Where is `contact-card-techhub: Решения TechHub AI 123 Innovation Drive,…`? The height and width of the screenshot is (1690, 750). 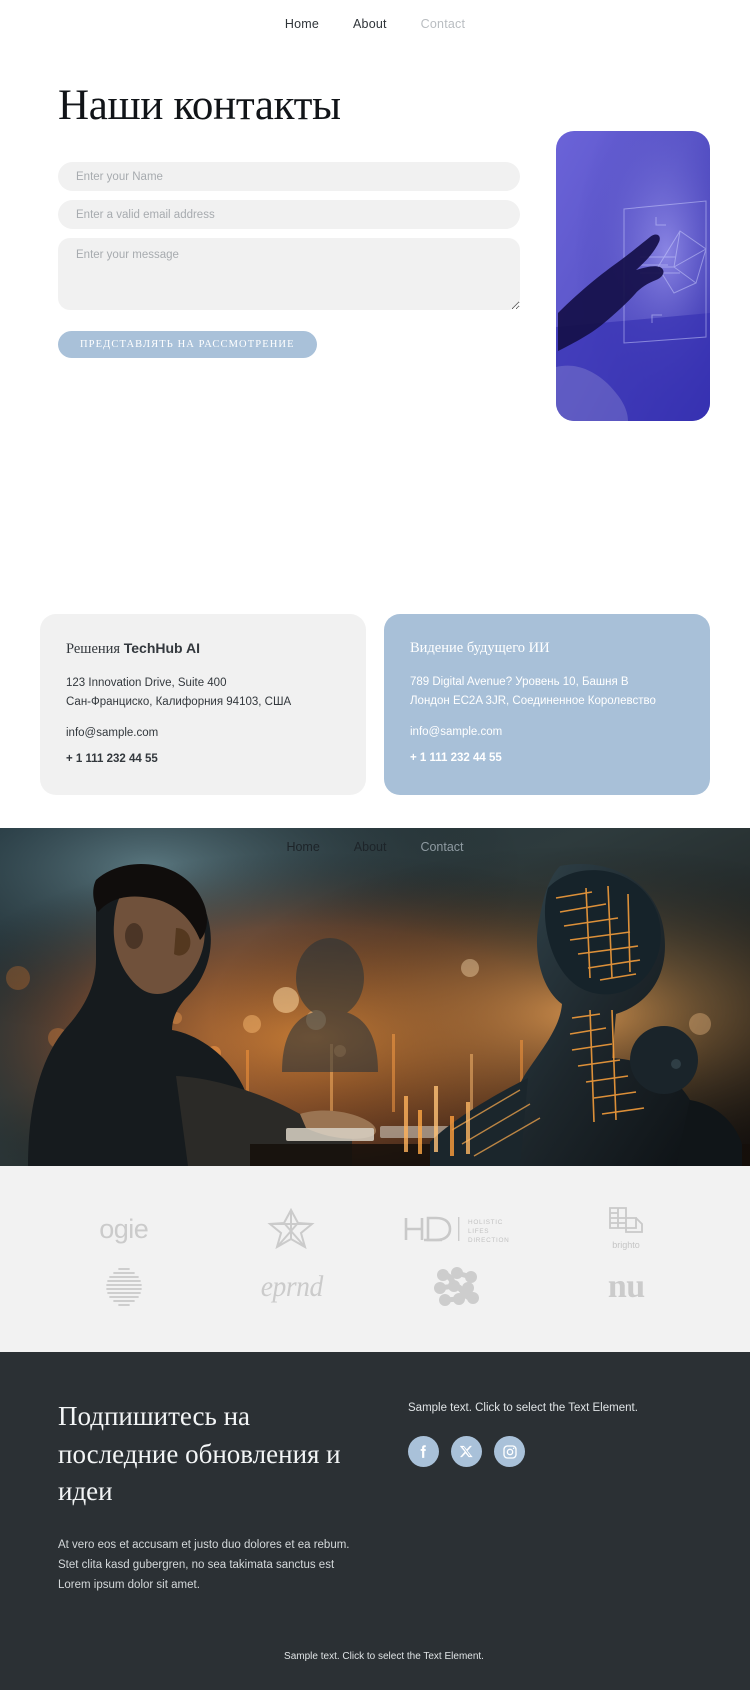 contact-card-techhub: Решения TechHub AI 123 Innovation Drive,… is located at coordinates (203, 705).